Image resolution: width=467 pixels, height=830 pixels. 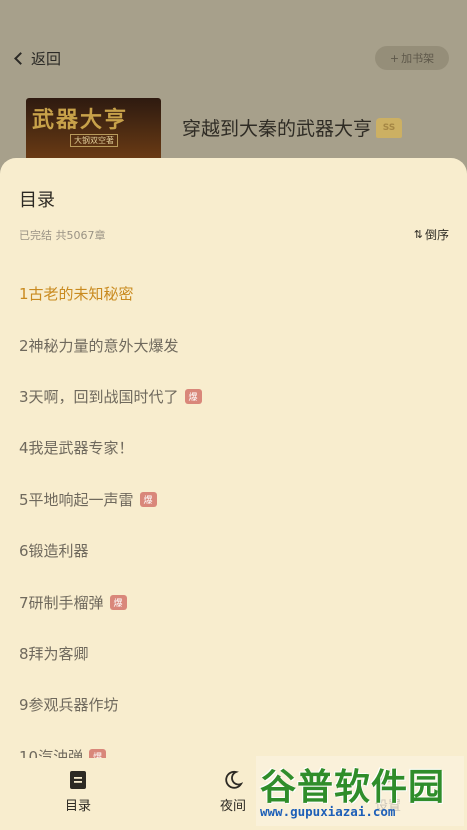 I want to click on watermark-url: www.gupuxiazai.com, so click(x=328, y=811).